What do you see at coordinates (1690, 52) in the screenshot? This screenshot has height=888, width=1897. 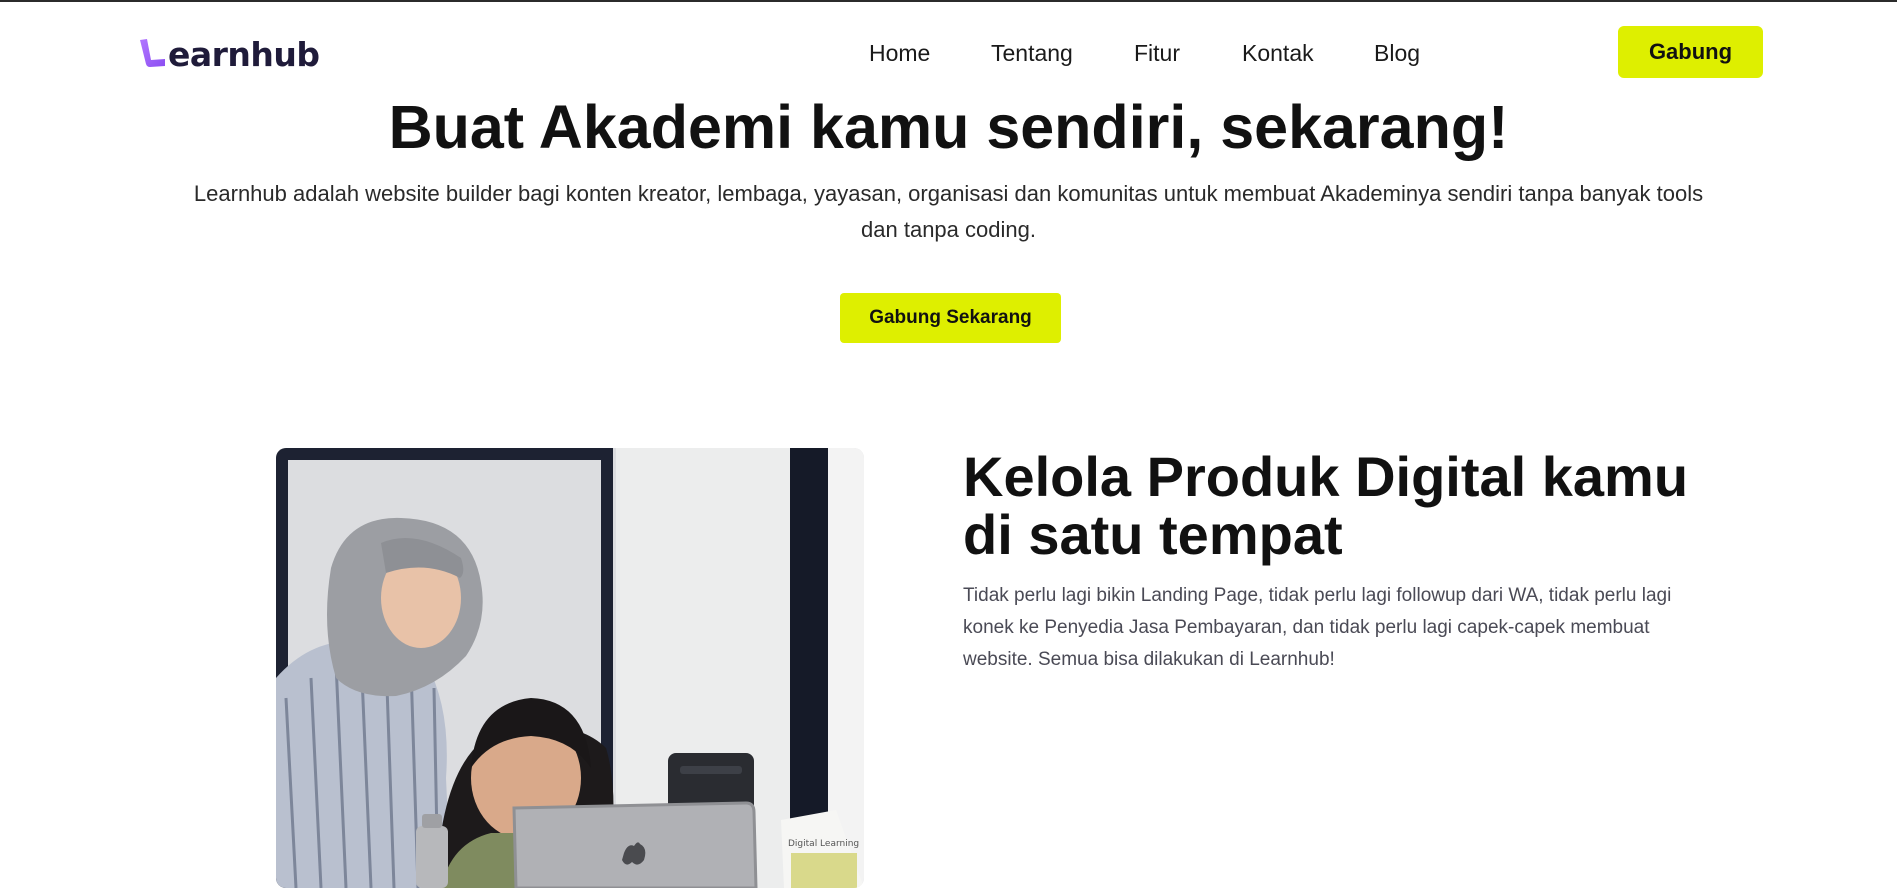 I see `join-button: Gabung` at bounding box center [1690, 52].